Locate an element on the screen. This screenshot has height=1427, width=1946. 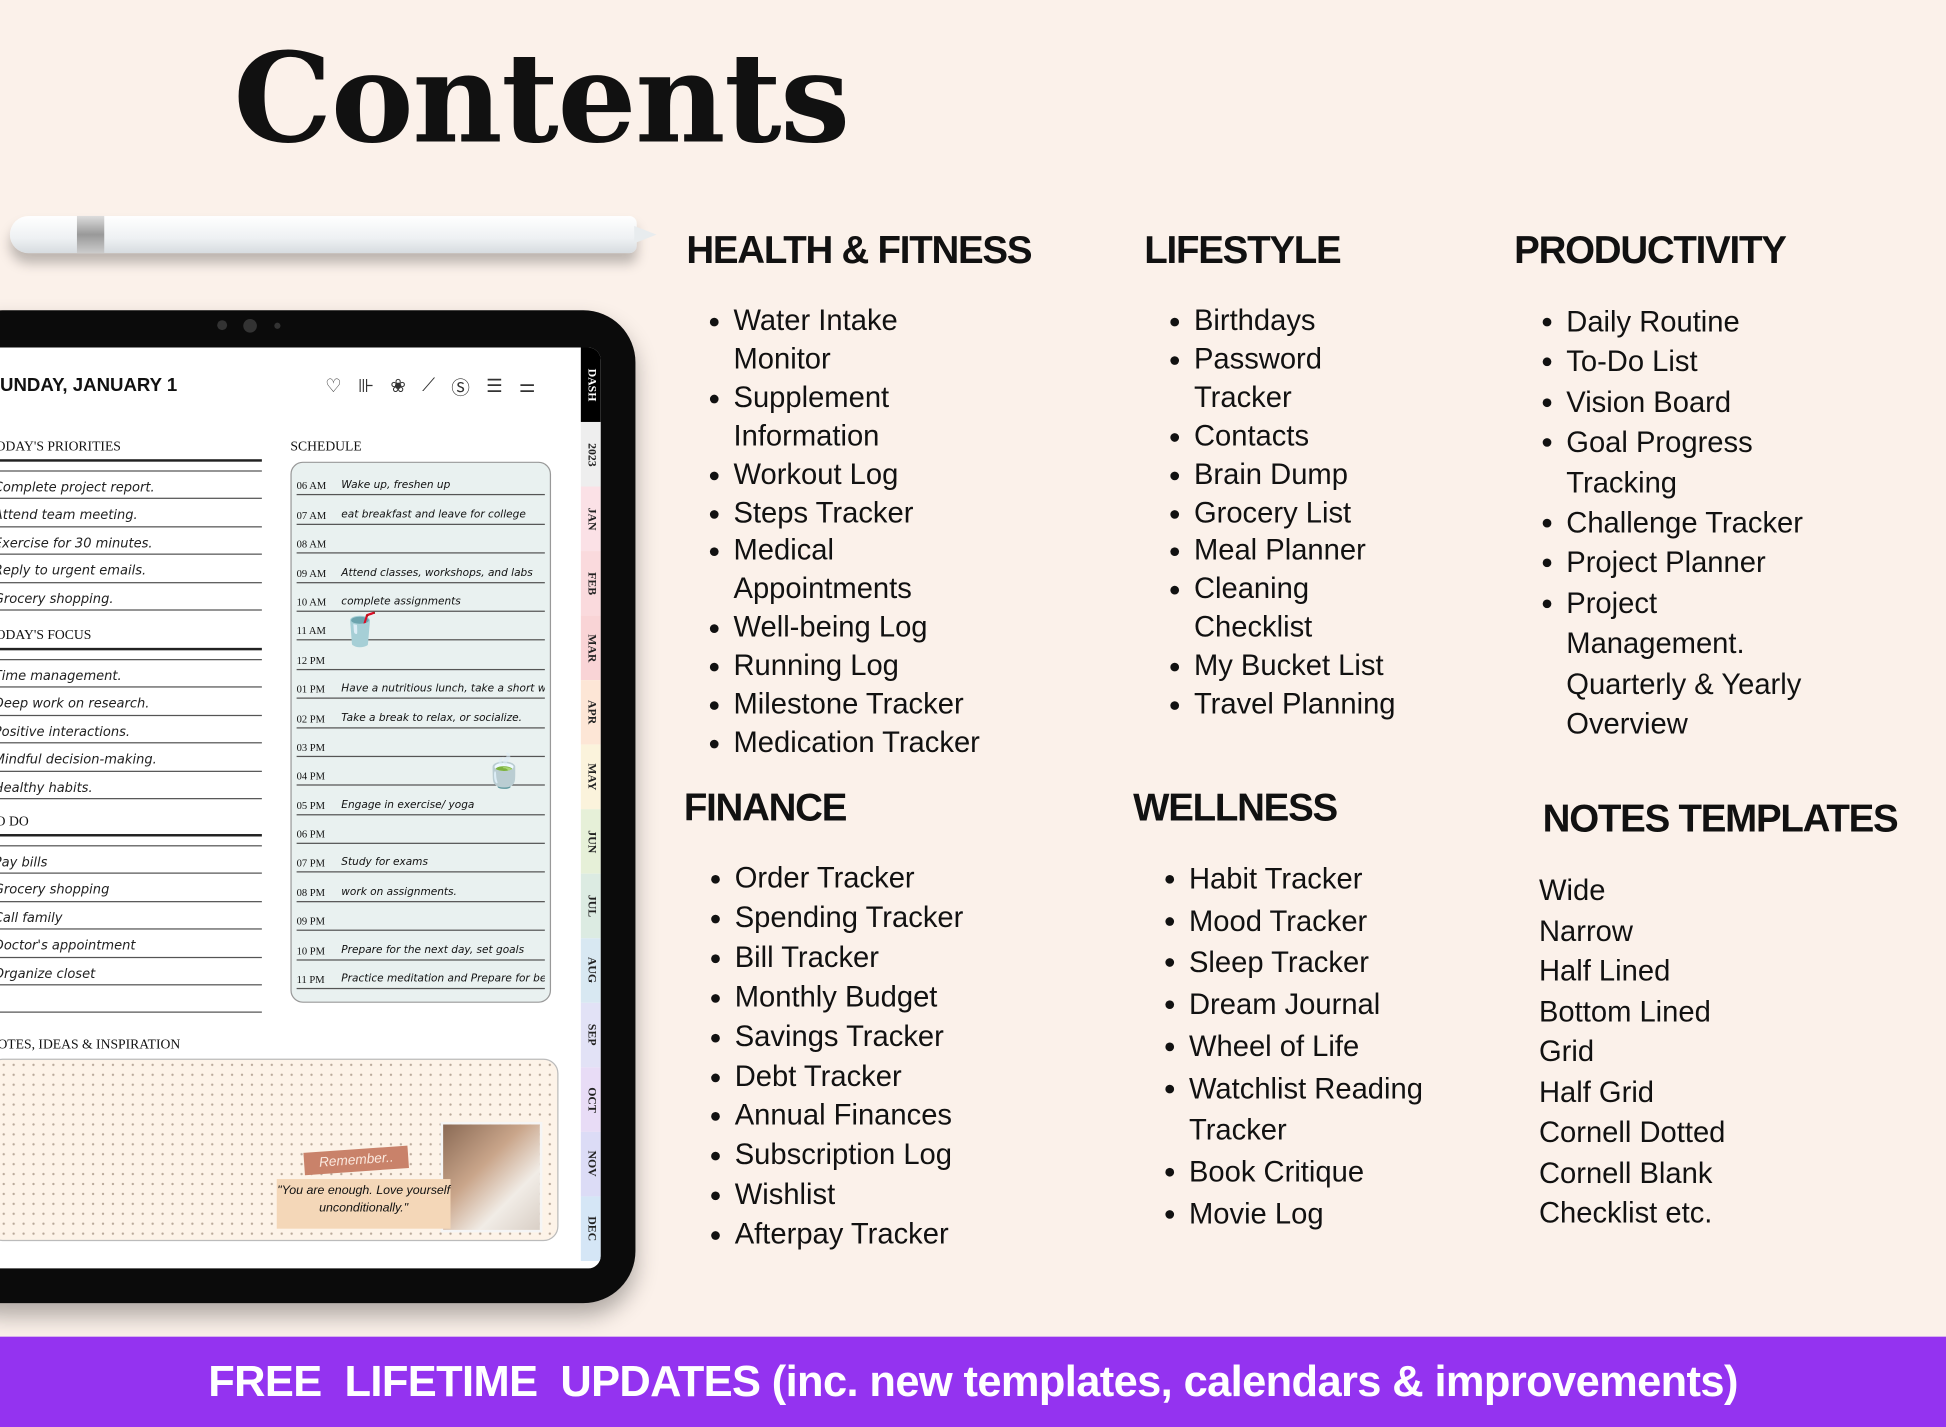
list-item: Bottom Lined is located at coordinates (1624, 1011).